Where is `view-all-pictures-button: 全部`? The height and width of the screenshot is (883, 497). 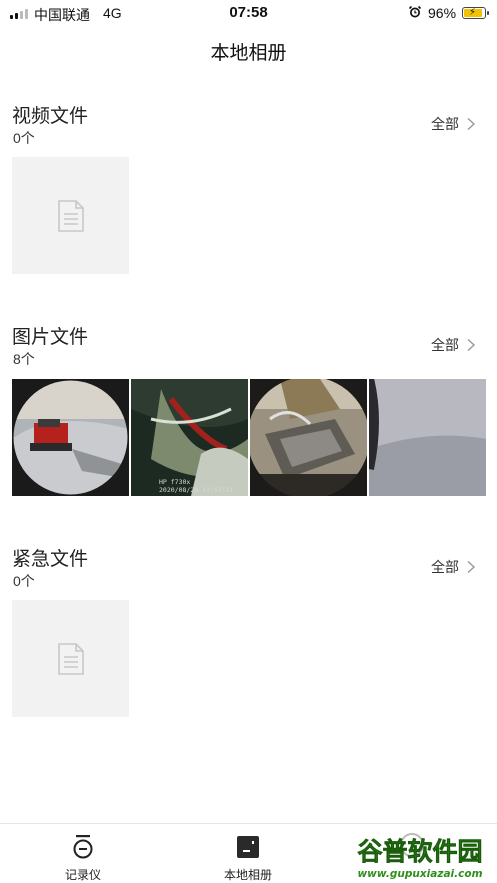 view-all-pictures-button: 全部 is located at coordinates (454, 345).